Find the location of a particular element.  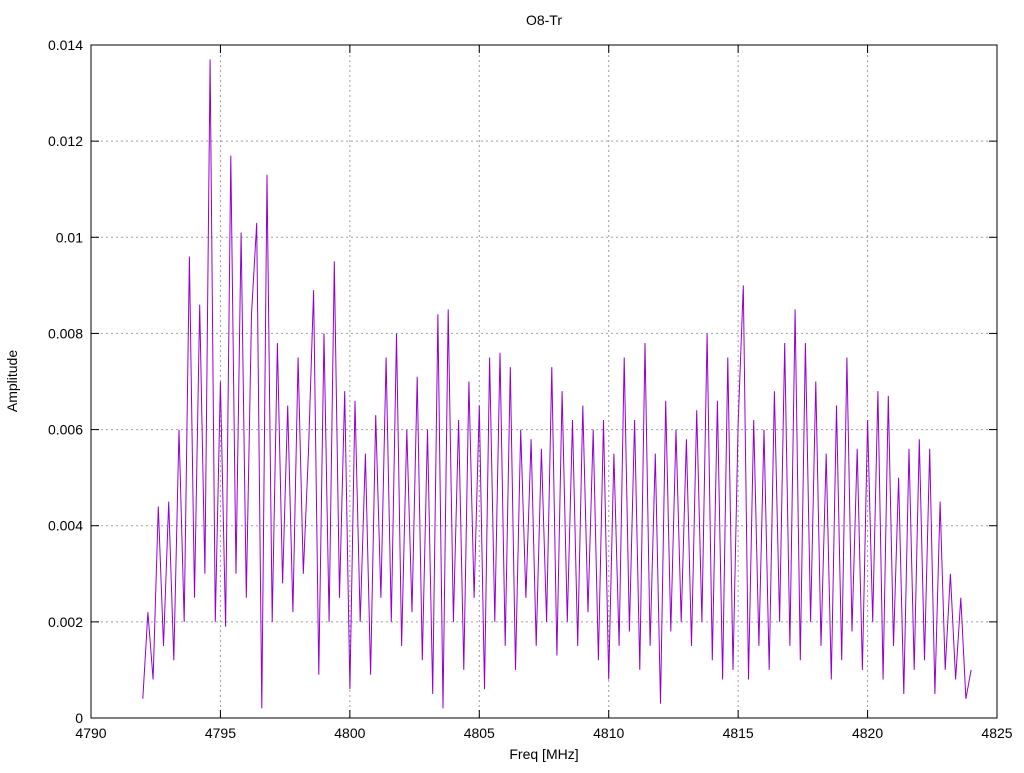

x-tick-label: 4800 is located at coordinates (349, 733).